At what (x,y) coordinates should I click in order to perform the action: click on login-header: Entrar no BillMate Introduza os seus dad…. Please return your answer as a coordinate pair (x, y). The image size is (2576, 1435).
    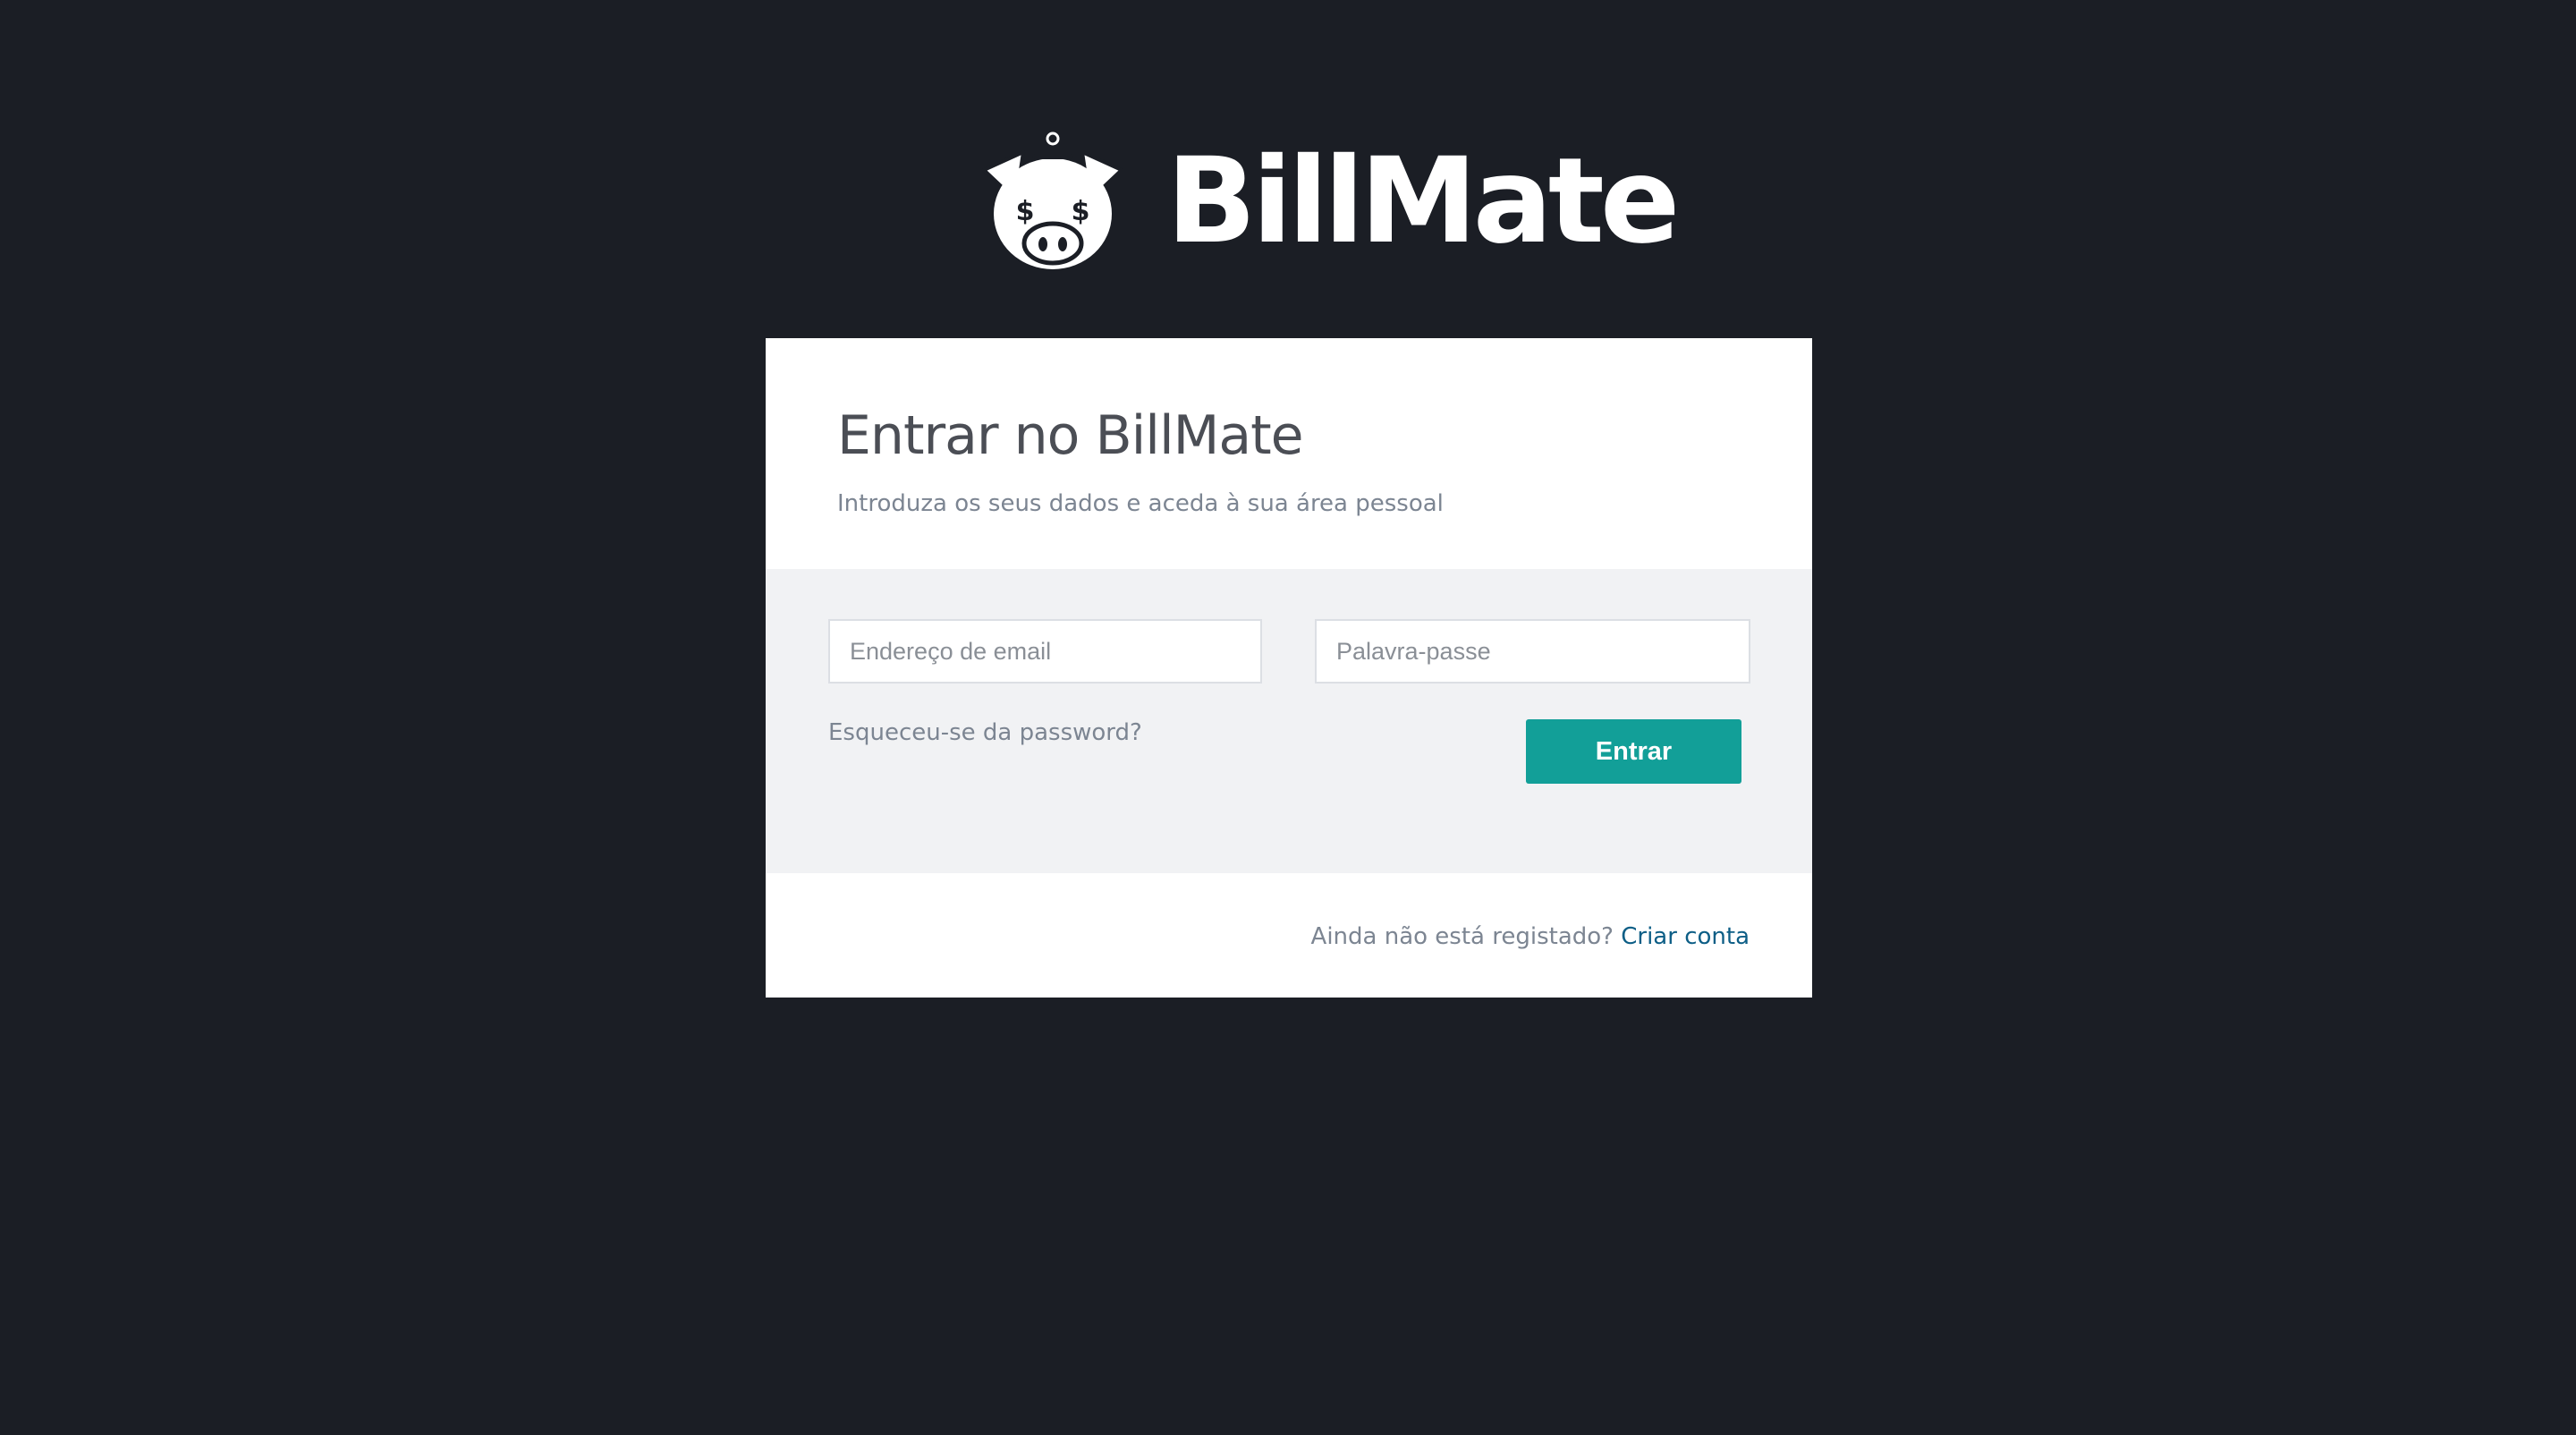
    Looking at the image, I should click on (1289, 453).